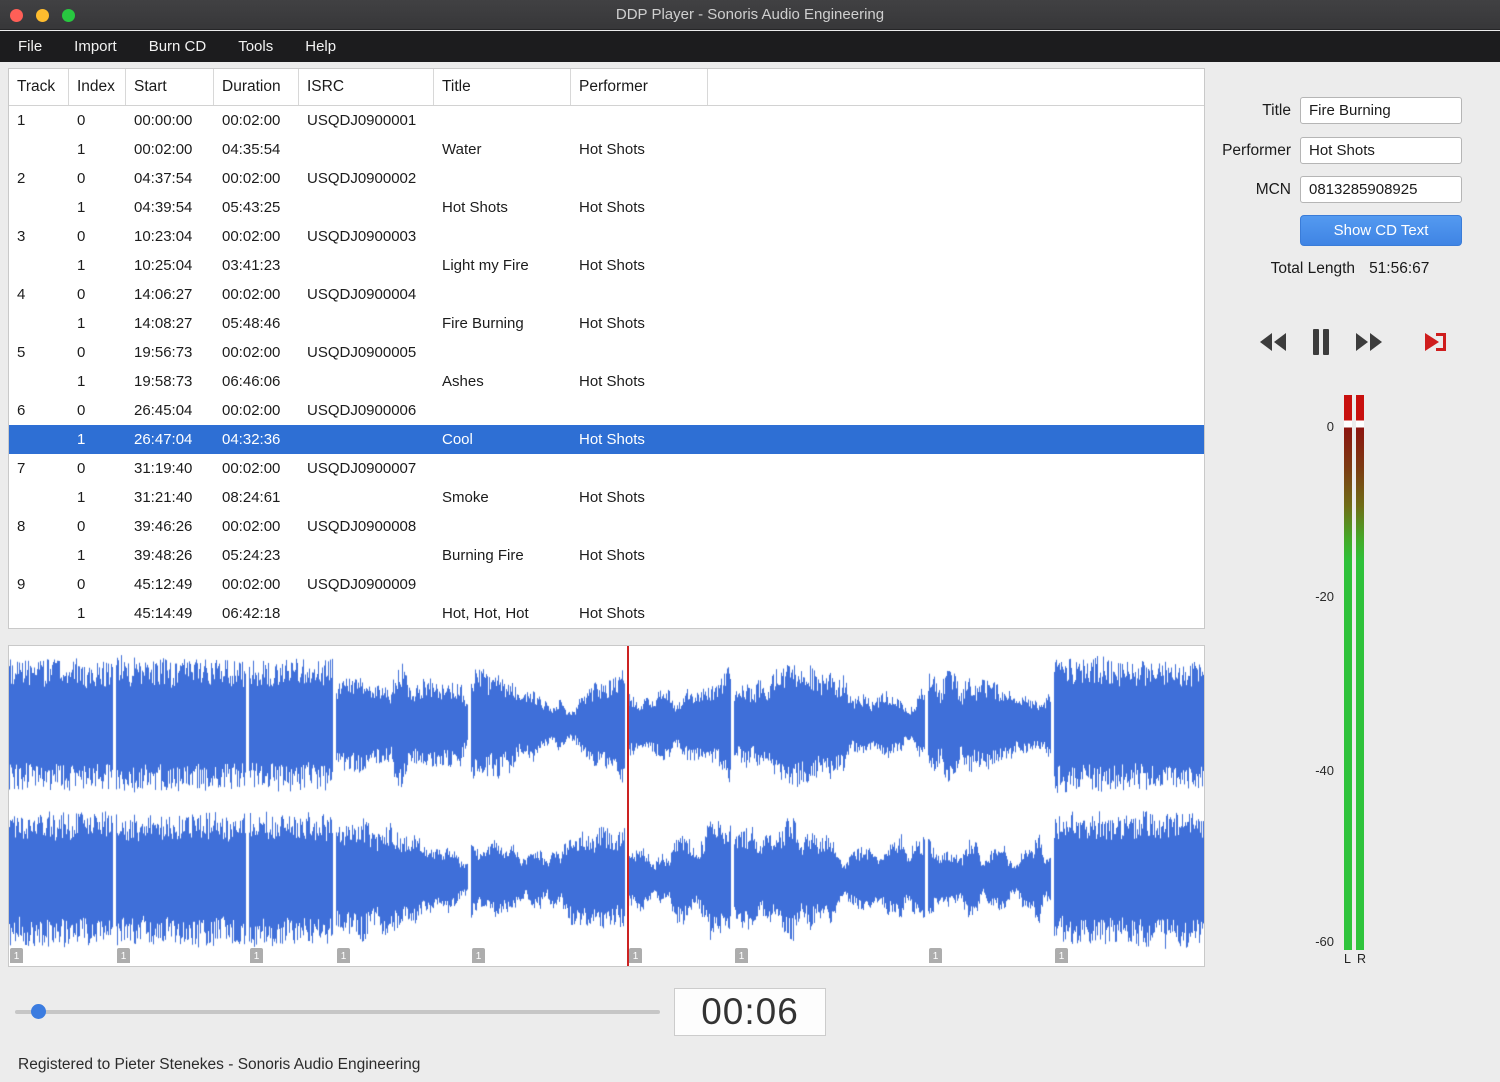 This screenshot has width=1500, height=1082. Describe the element at coordinates (362, 468) in the screenshot. I see `cell-isrc: USQDJ0900007` at that location.